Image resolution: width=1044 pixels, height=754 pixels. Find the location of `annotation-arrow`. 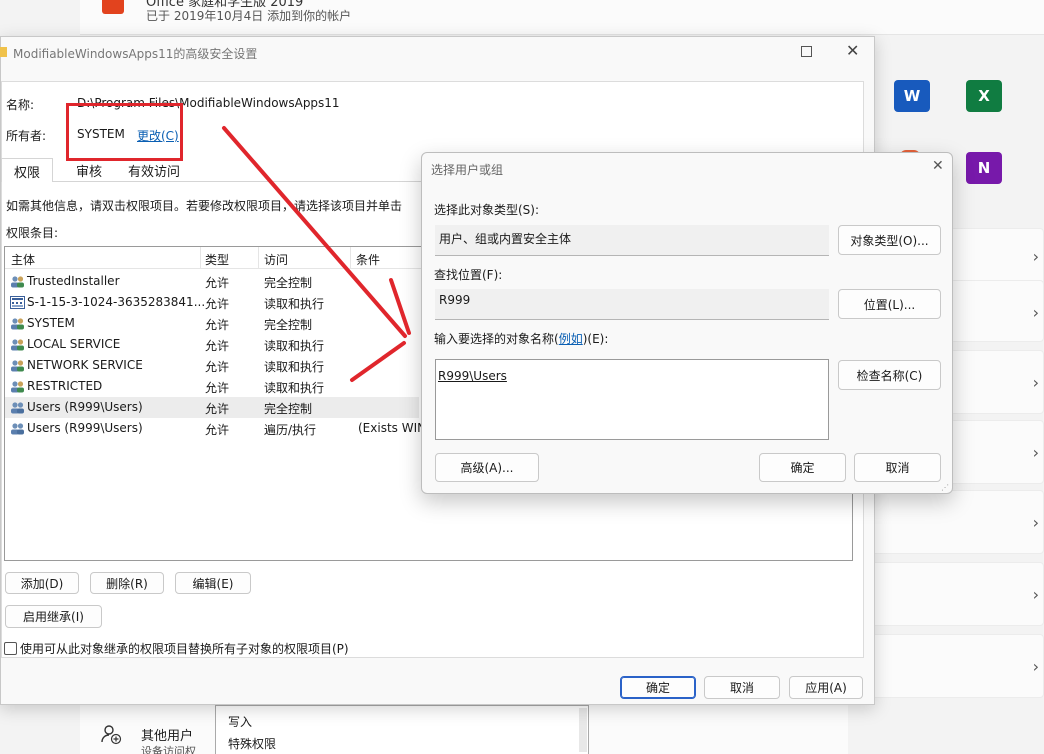

annotation-arrow is located at coordinates (316, 254).